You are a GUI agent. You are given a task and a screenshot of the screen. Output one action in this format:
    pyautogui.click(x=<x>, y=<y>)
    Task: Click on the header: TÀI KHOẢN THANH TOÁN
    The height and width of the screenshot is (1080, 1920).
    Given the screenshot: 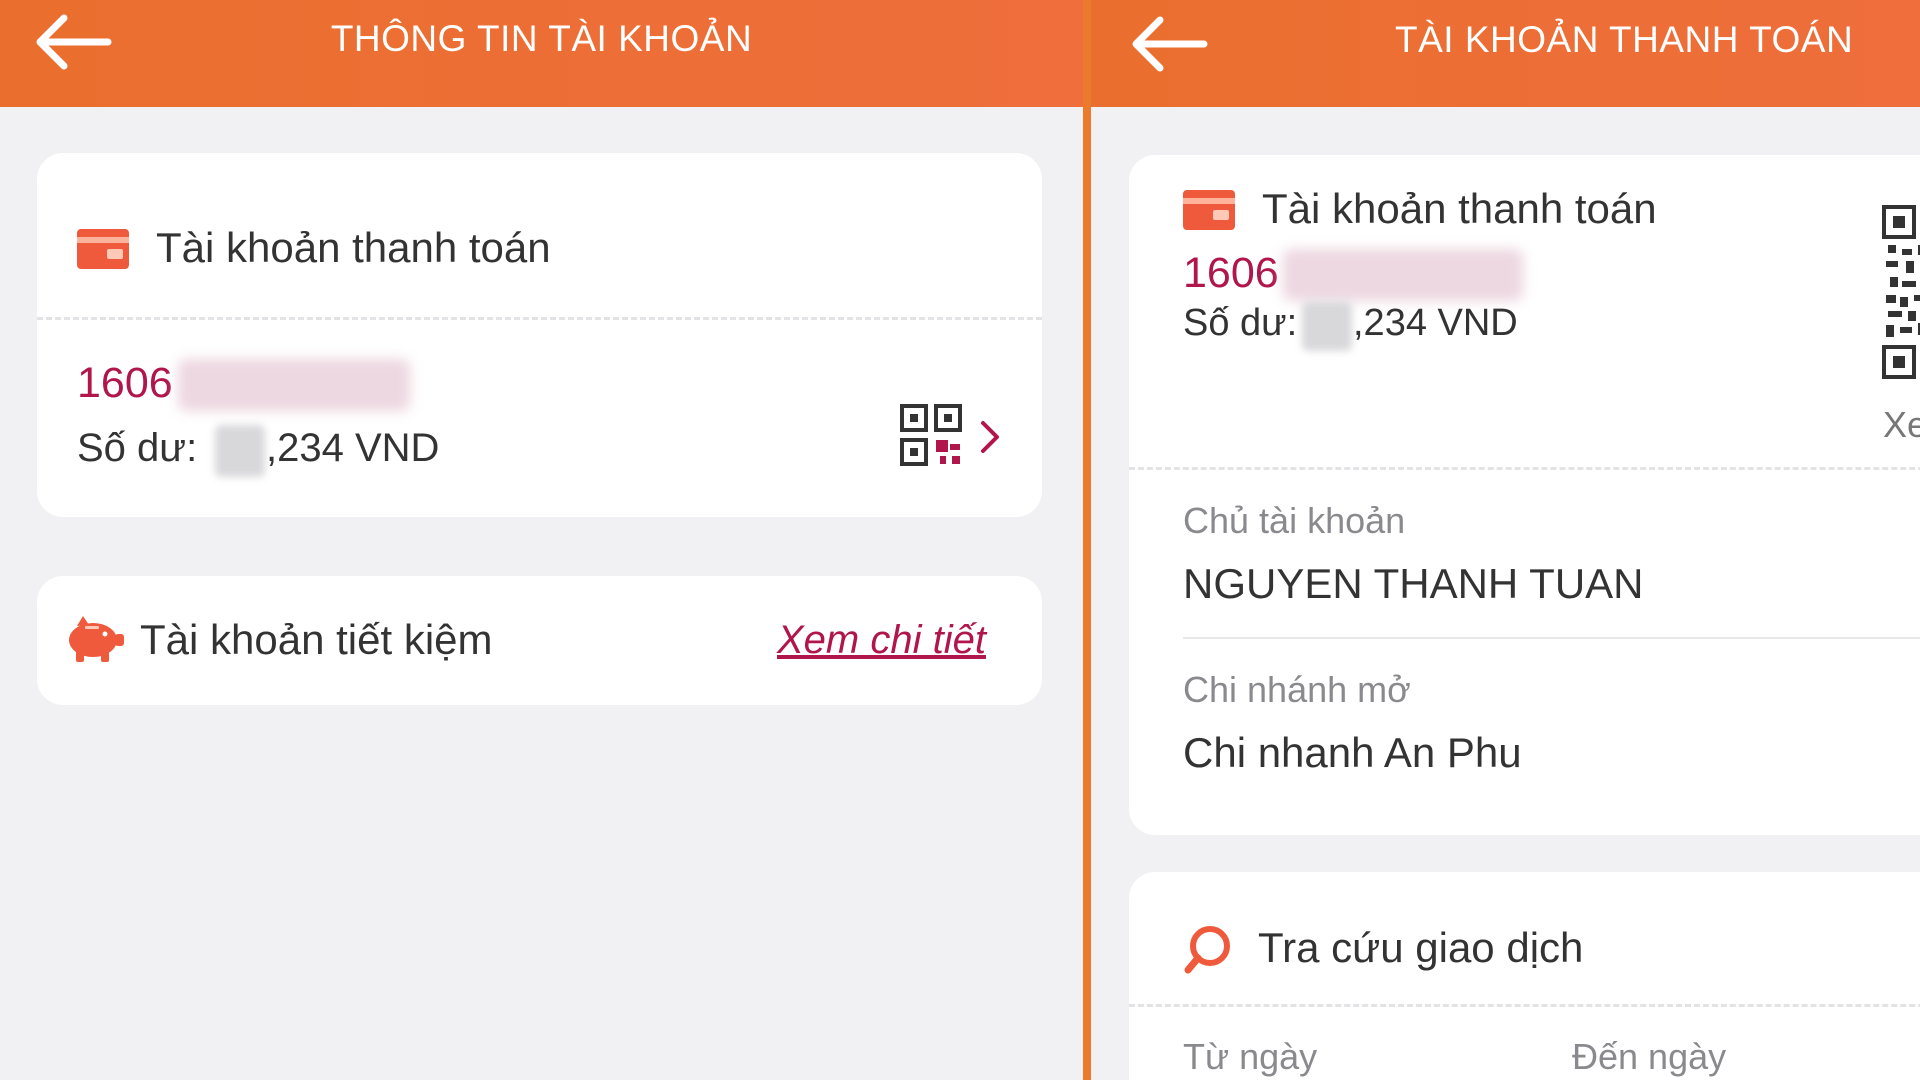 What is the action you would take?
    pyautogui.click(x=1505, y=53)
    